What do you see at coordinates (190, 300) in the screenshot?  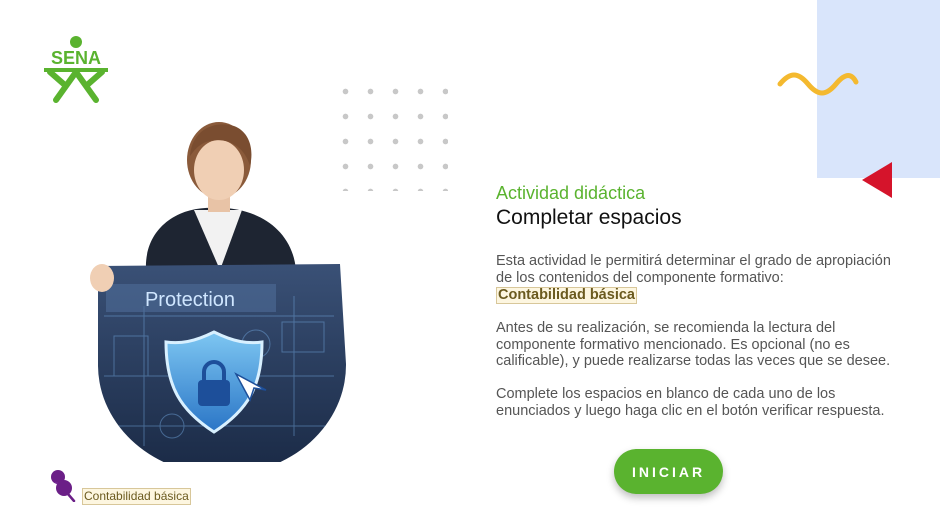 I see `protection-label: Protection` at bounding box center [190, 300].